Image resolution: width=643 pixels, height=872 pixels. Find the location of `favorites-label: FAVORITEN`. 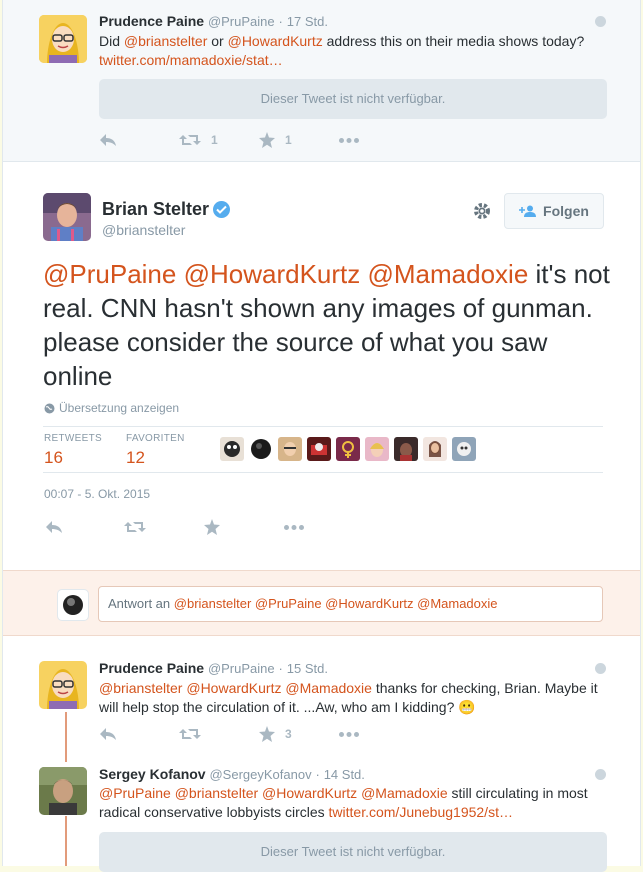

favorites-label: FAVORITEN is located at coordinates (155, 438).